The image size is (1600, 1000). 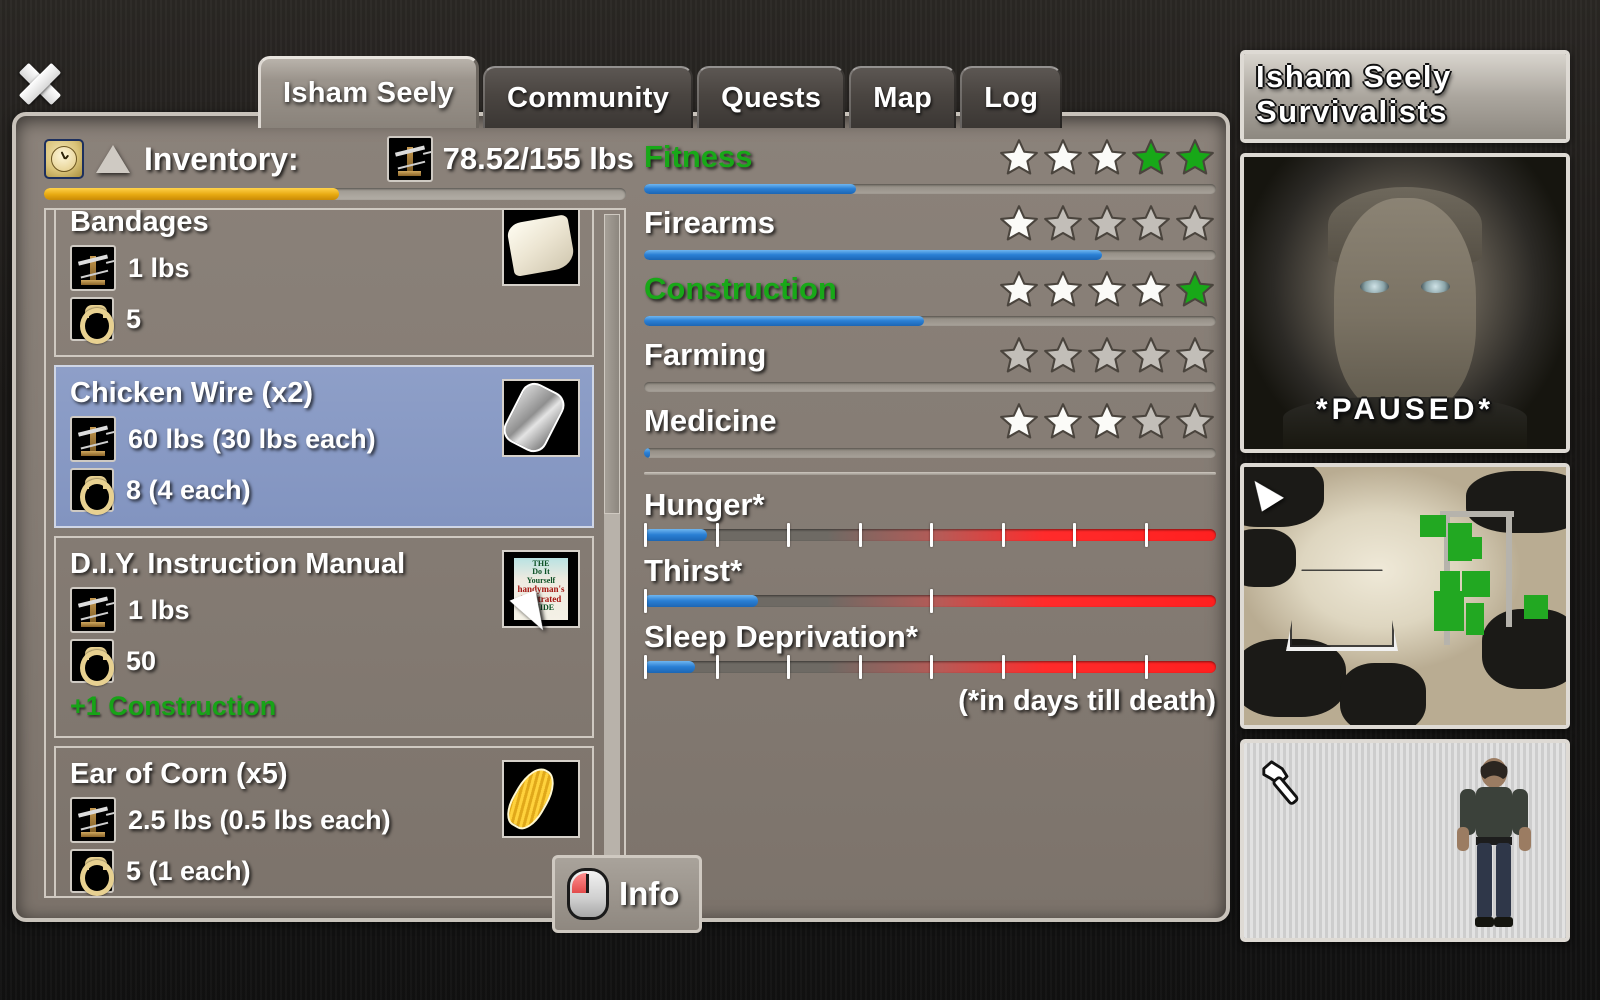 I want to click on inventory-item: Bandages 1 lbs 5, so click(x=324, y=283).